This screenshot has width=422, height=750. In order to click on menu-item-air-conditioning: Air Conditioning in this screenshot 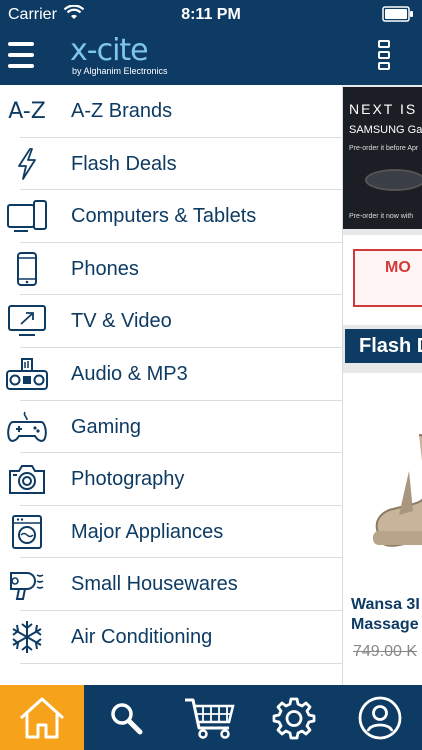, I will do `click(171, 637)`.